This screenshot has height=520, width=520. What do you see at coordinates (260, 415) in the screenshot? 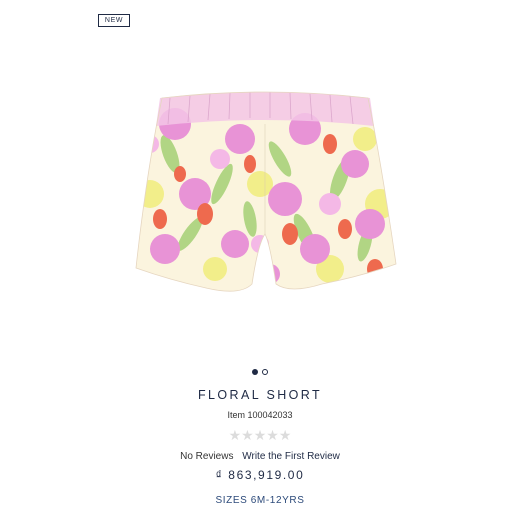
I see `item-number: Item 100042033` at bounding box center [260, 415].